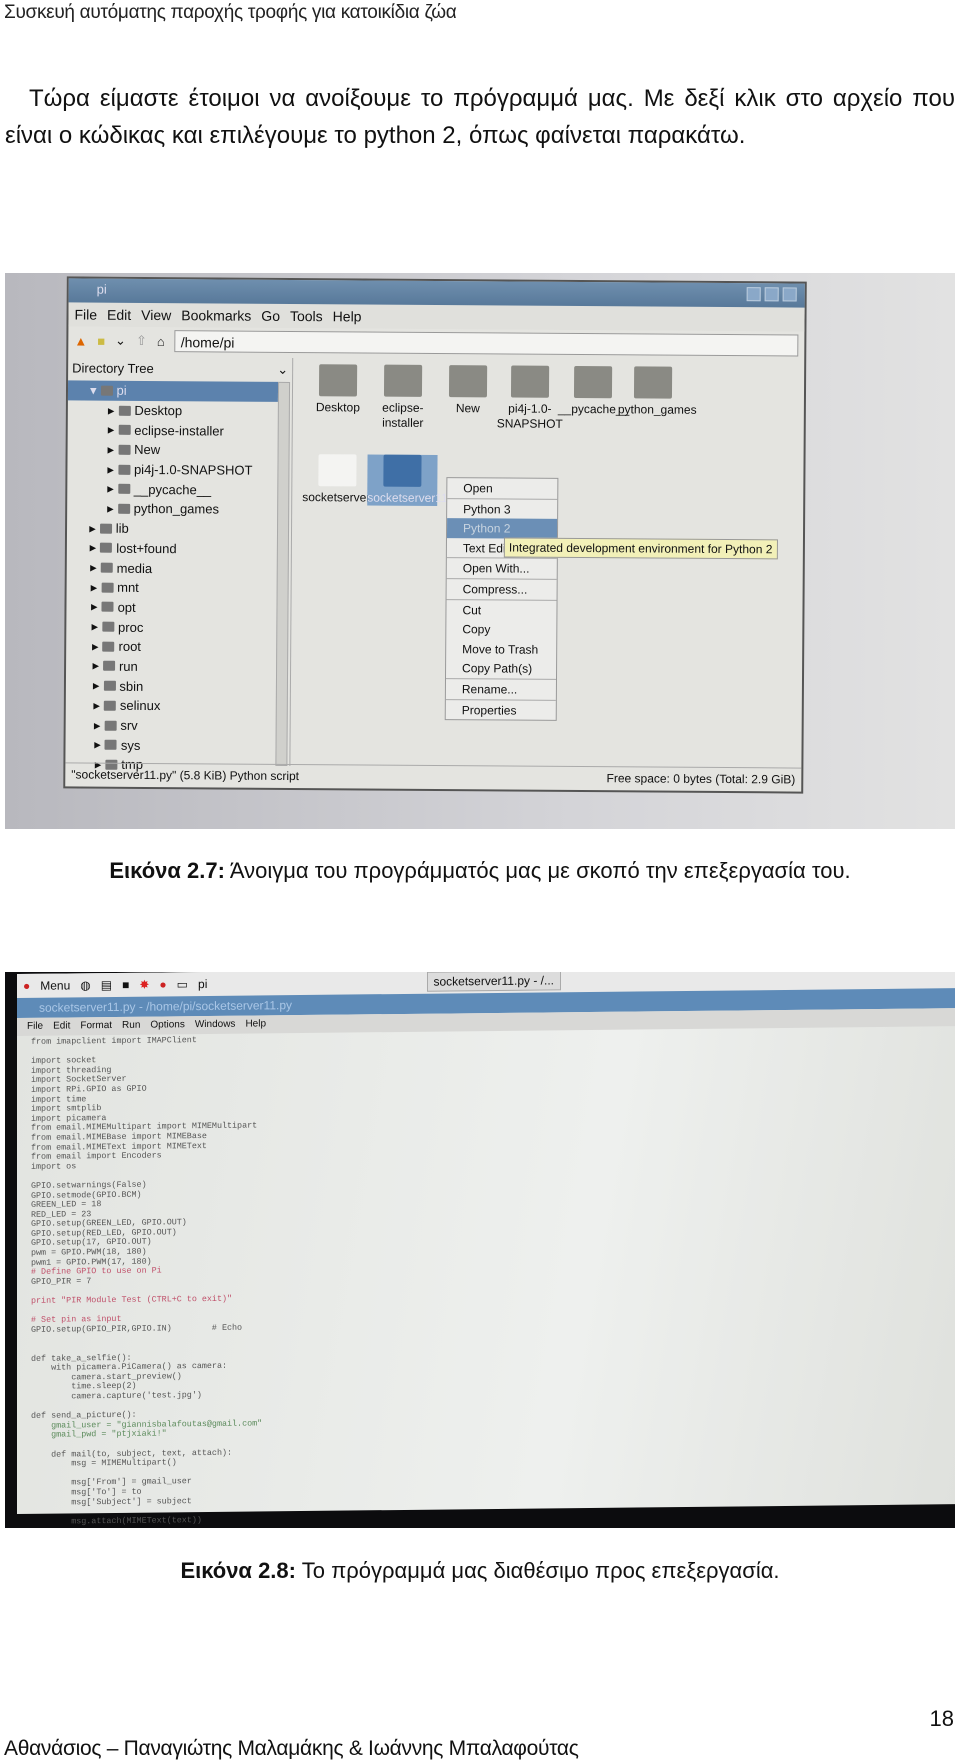 The width and height of the screenshot is (960, 1764). I want to click on tree-item-label: root, so click(129, 647).